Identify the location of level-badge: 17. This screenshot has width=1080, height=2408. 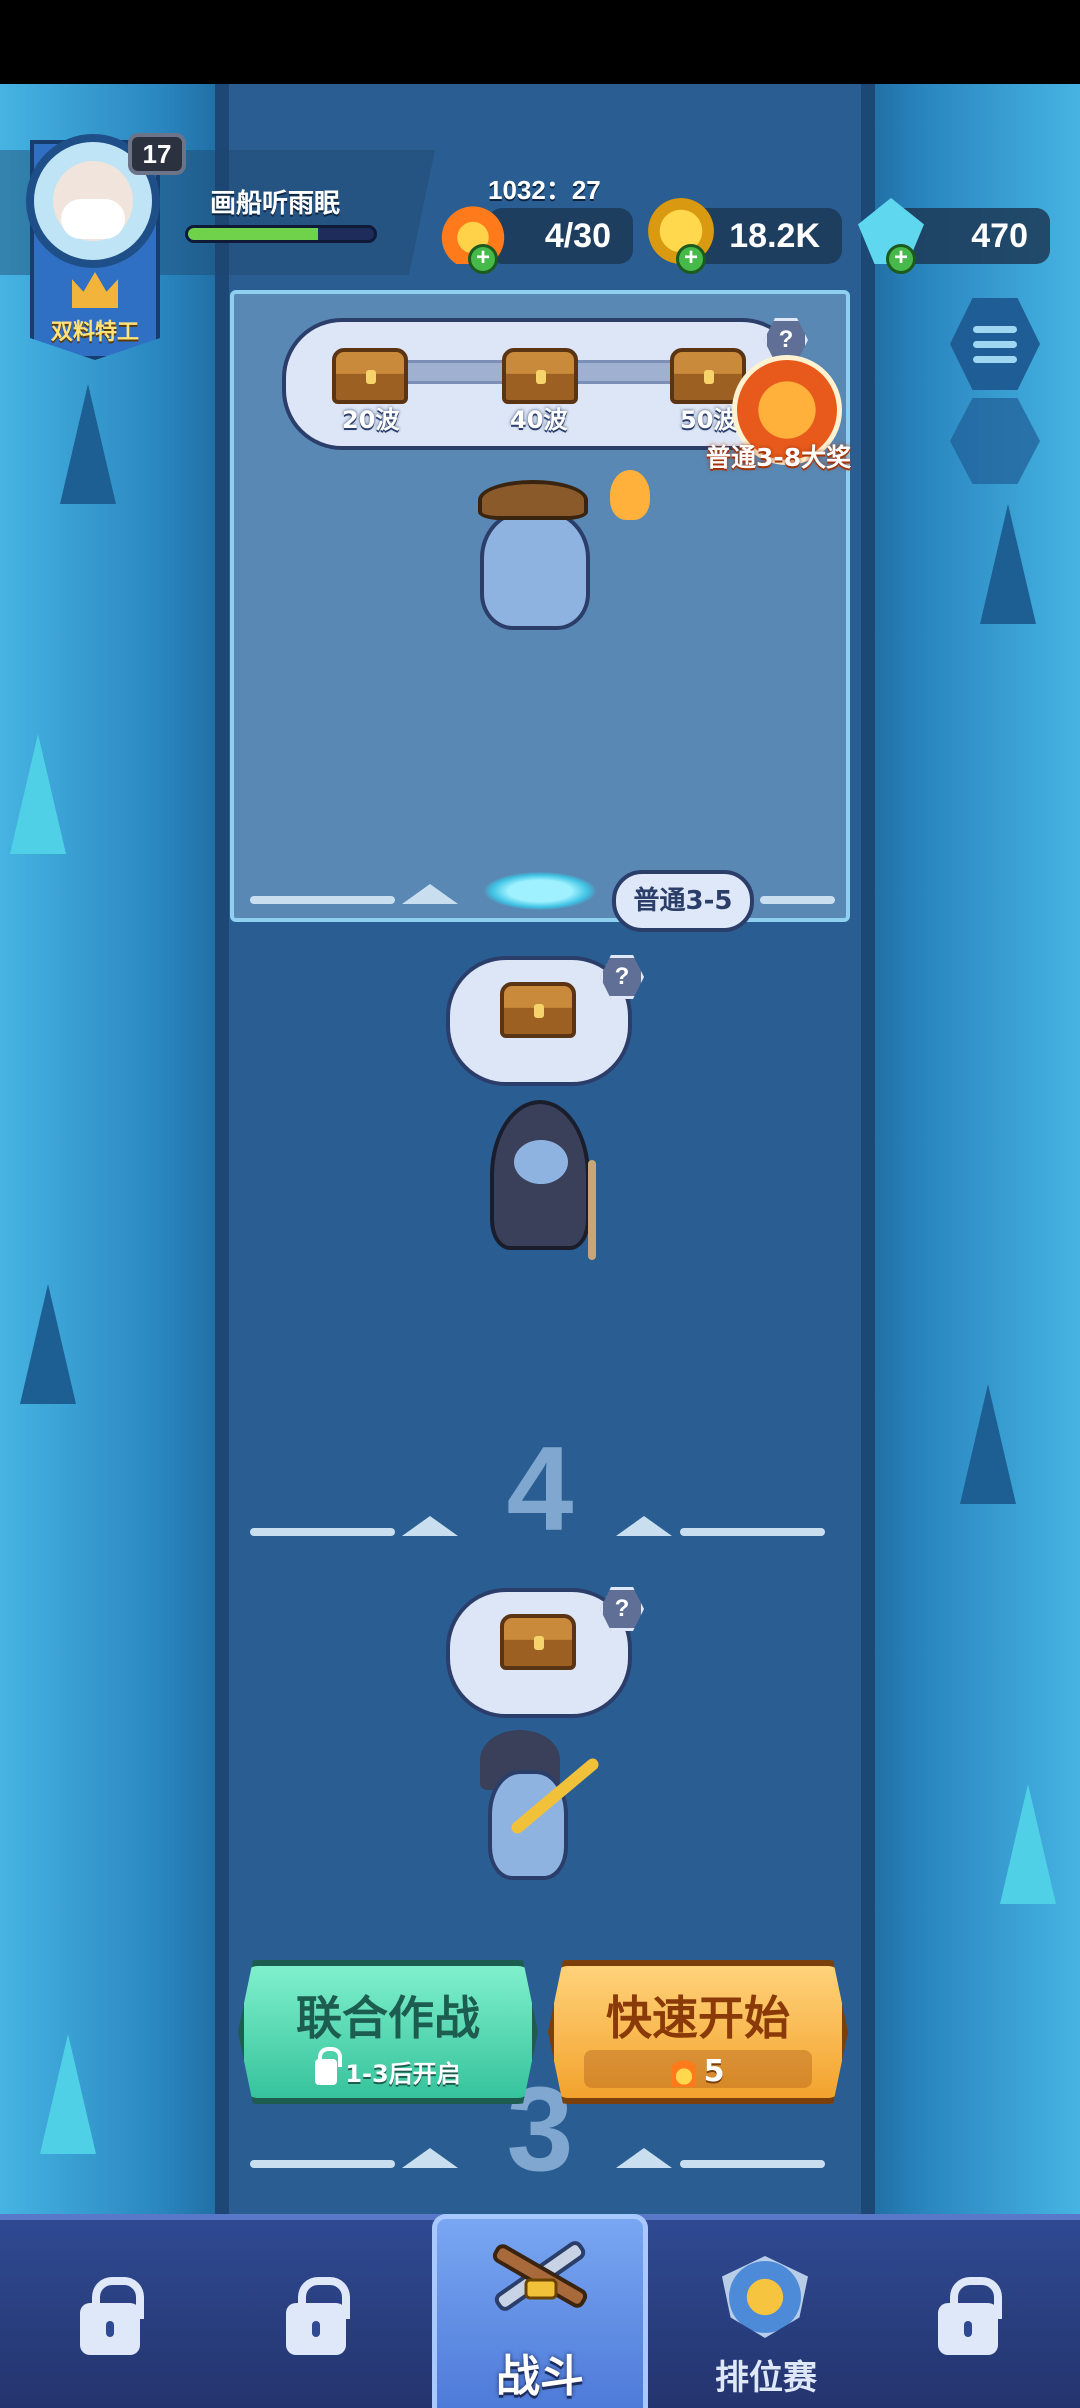
(157, 154).